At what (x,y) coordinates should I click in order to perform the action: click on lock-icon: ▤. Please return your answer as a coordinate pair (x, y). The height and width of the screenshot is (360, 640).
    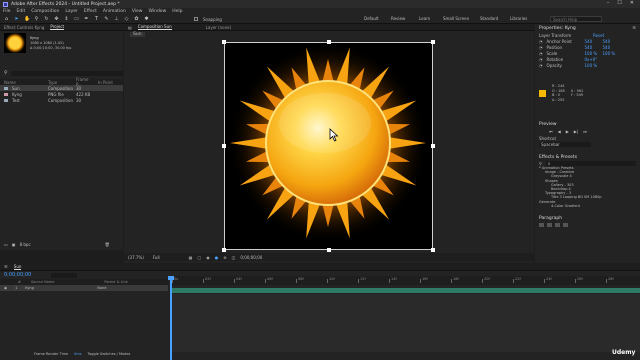
    Looking at the image, I should click on (130, 27).